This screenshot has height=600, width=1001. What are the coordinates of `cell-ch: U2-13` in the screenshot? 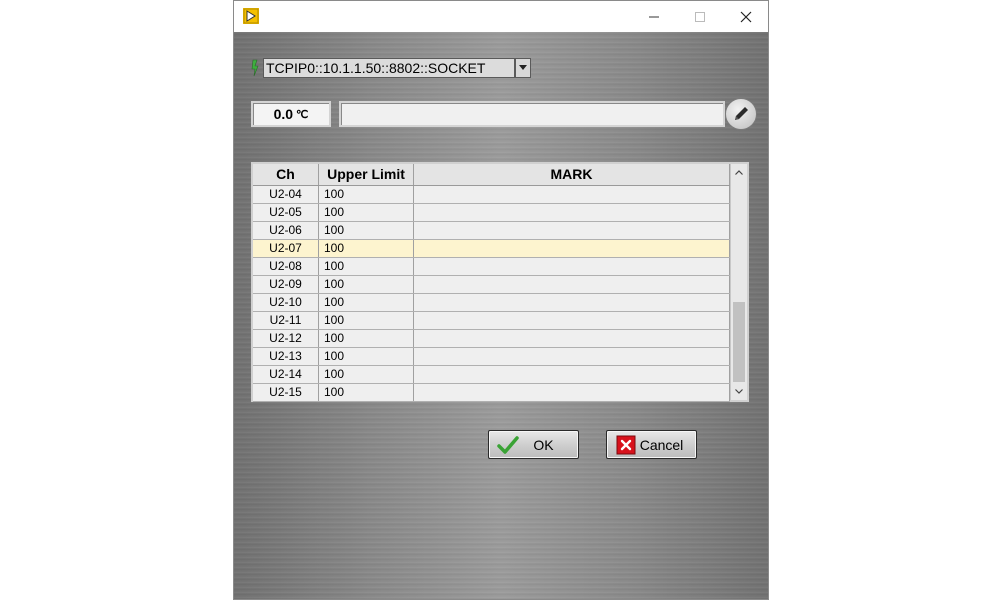 It's located at (286, 356).